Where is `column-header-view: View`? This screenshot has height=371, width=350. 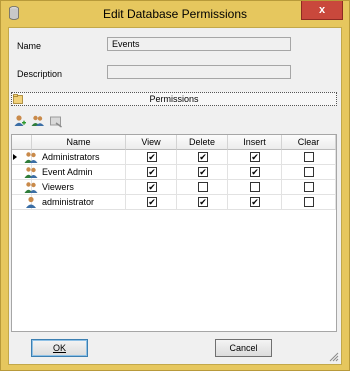
column-header-view: View is located at coordinates (151, 142).